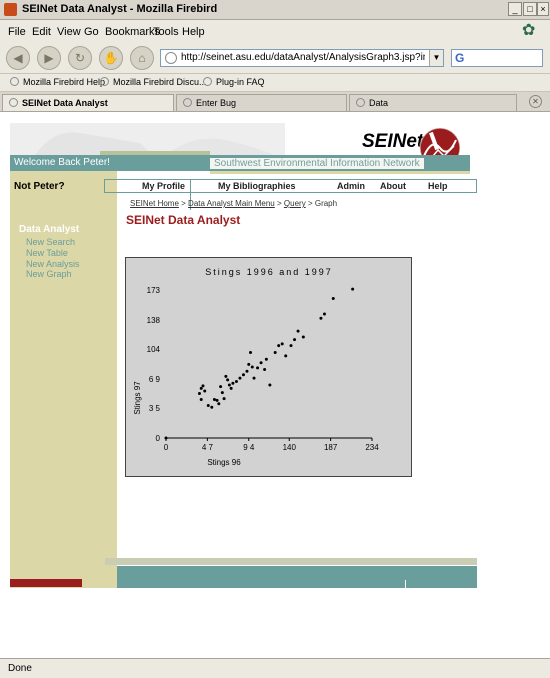 The image size is (550, 678). What do you see at coordinates (166, 32) in the screenshot?
I see `menu-tools: Tools` at bounding box center [166, 32].